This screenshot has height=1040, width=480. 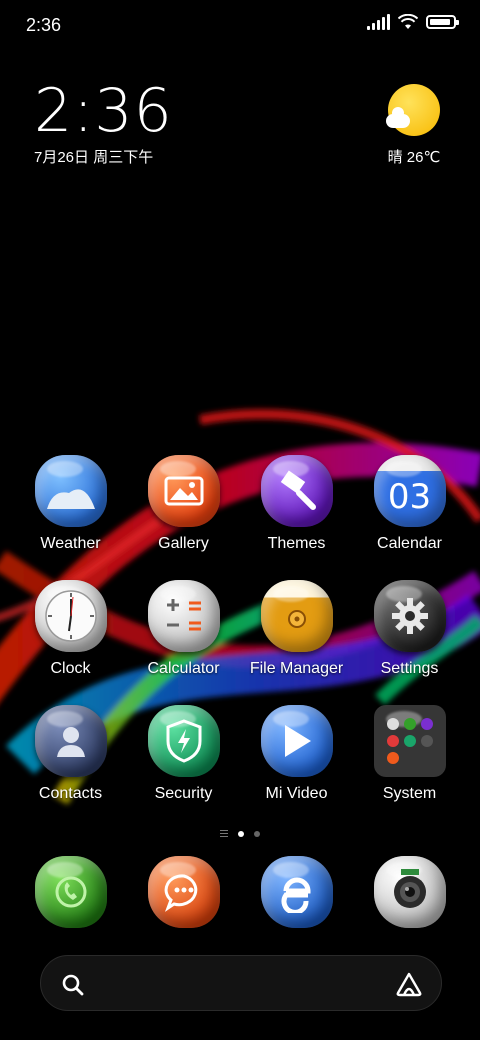 What do you see at coordinates (183, 491) in the screenshot?
I see `gallery-icon` at bounding box center [183, 491].